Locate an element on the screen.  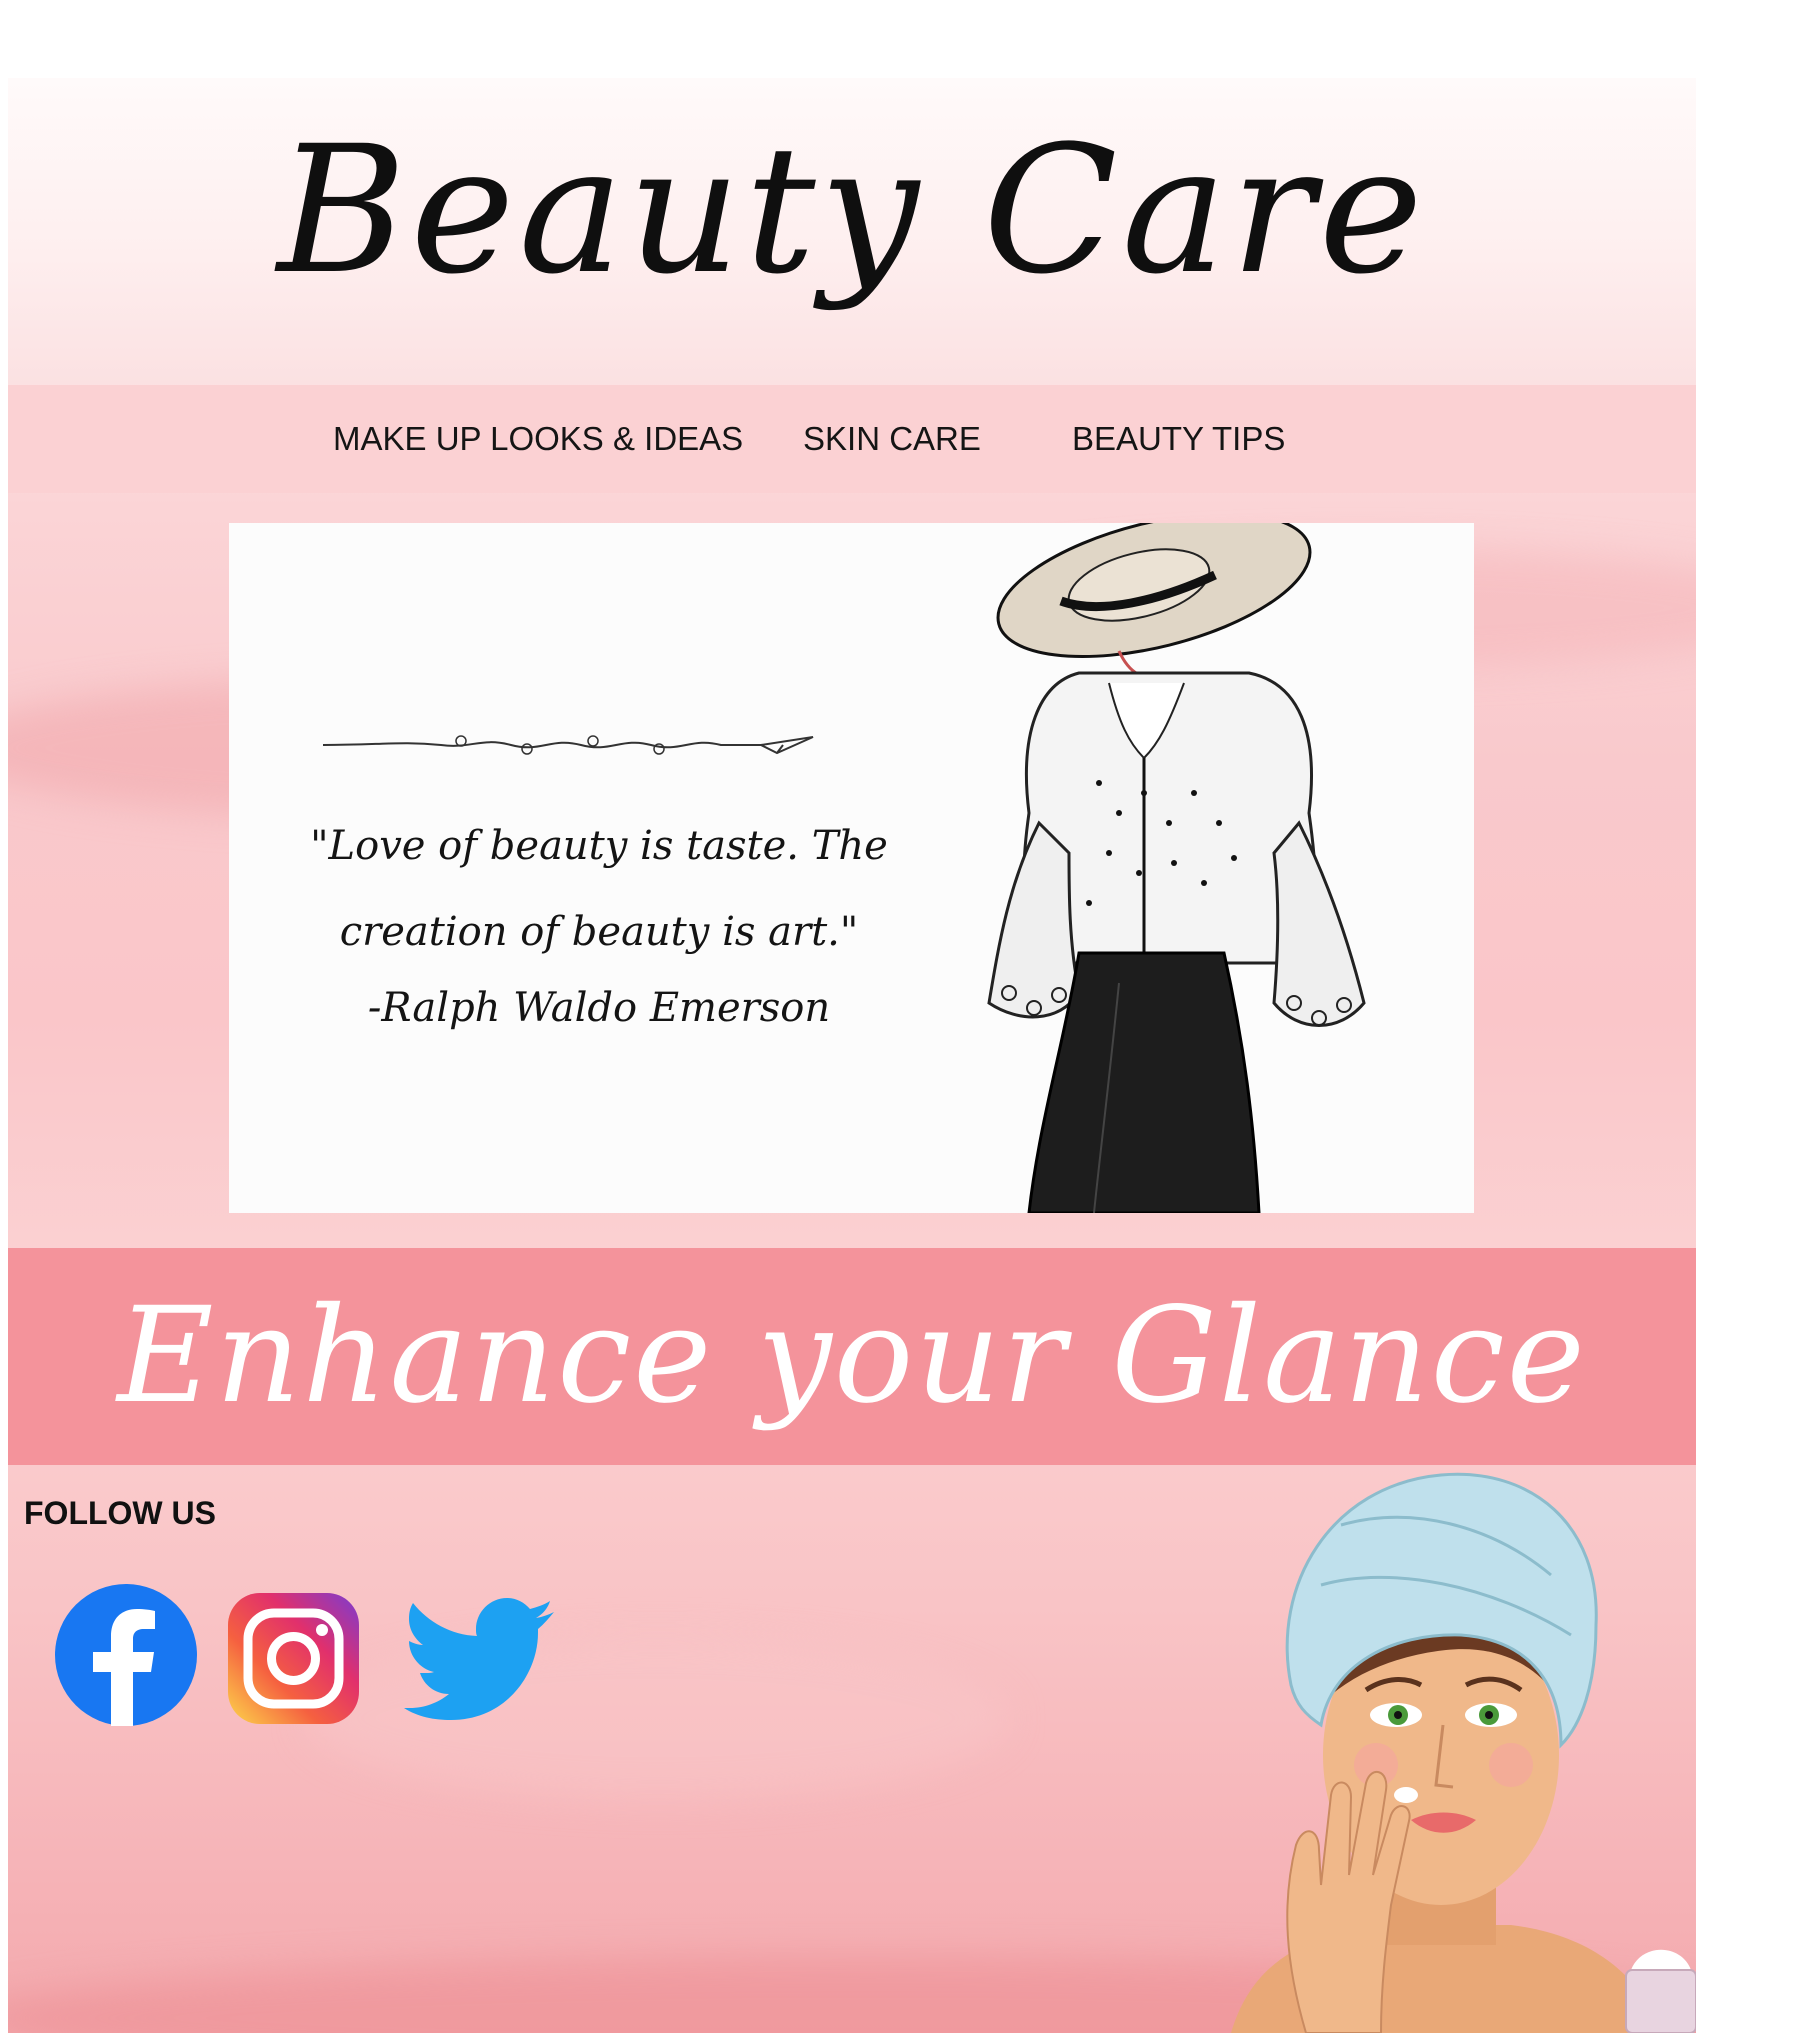
quote-author: -Ralph Waldo Emerson is located at coordinates (599, 1008).